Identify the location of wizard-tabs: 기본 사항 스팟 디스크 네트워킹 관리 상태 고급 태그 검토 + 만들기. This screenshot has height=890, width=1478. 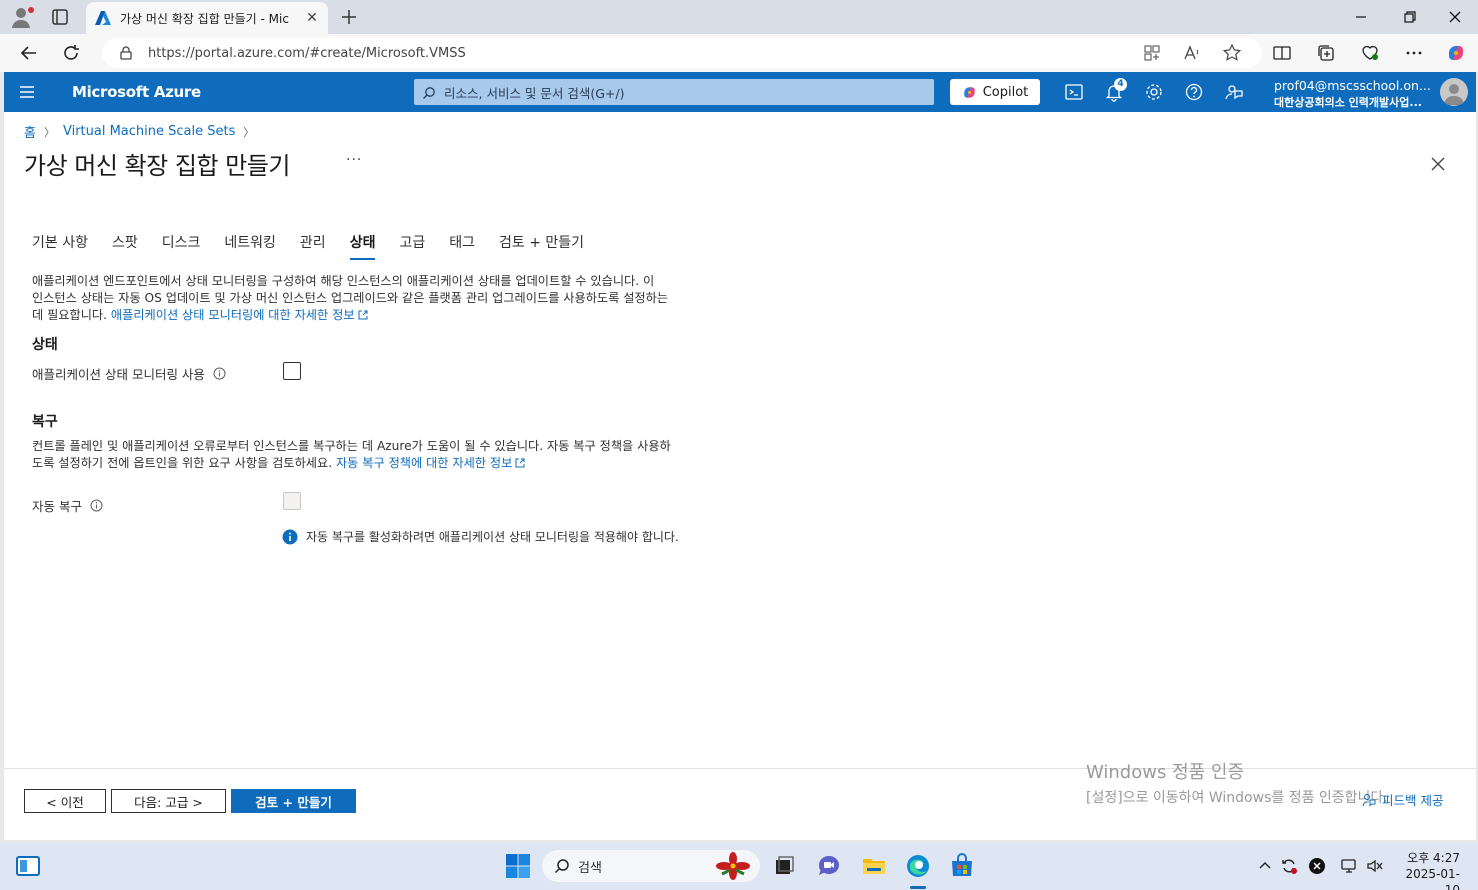
(320, 246).